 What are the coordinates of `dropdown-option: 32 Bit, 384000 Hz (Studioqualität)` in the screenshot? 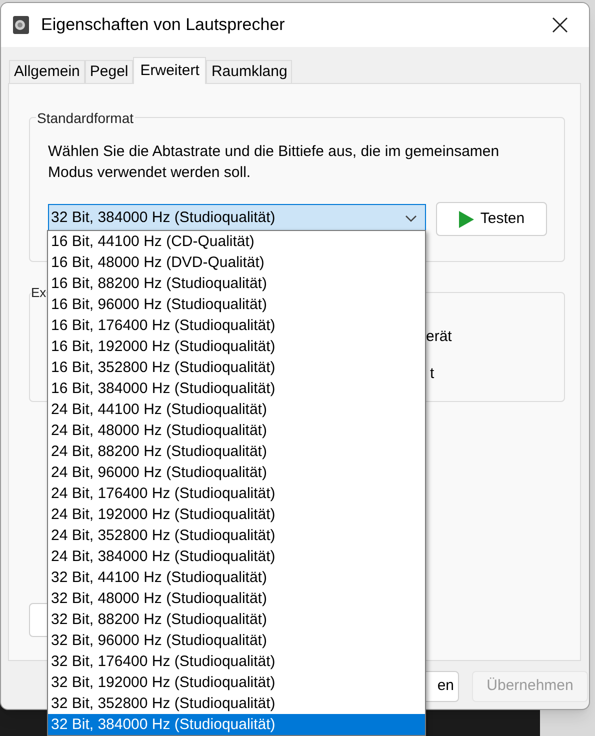 It's located at (236, 724).